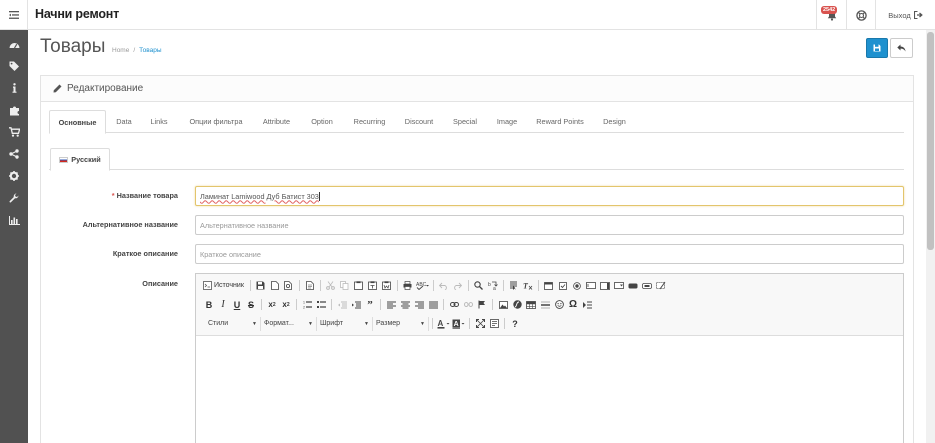  What do you see at coordinates (159, 121) in the screenshot?
I see `tab-links: Links` at bounding box center [159, 121].